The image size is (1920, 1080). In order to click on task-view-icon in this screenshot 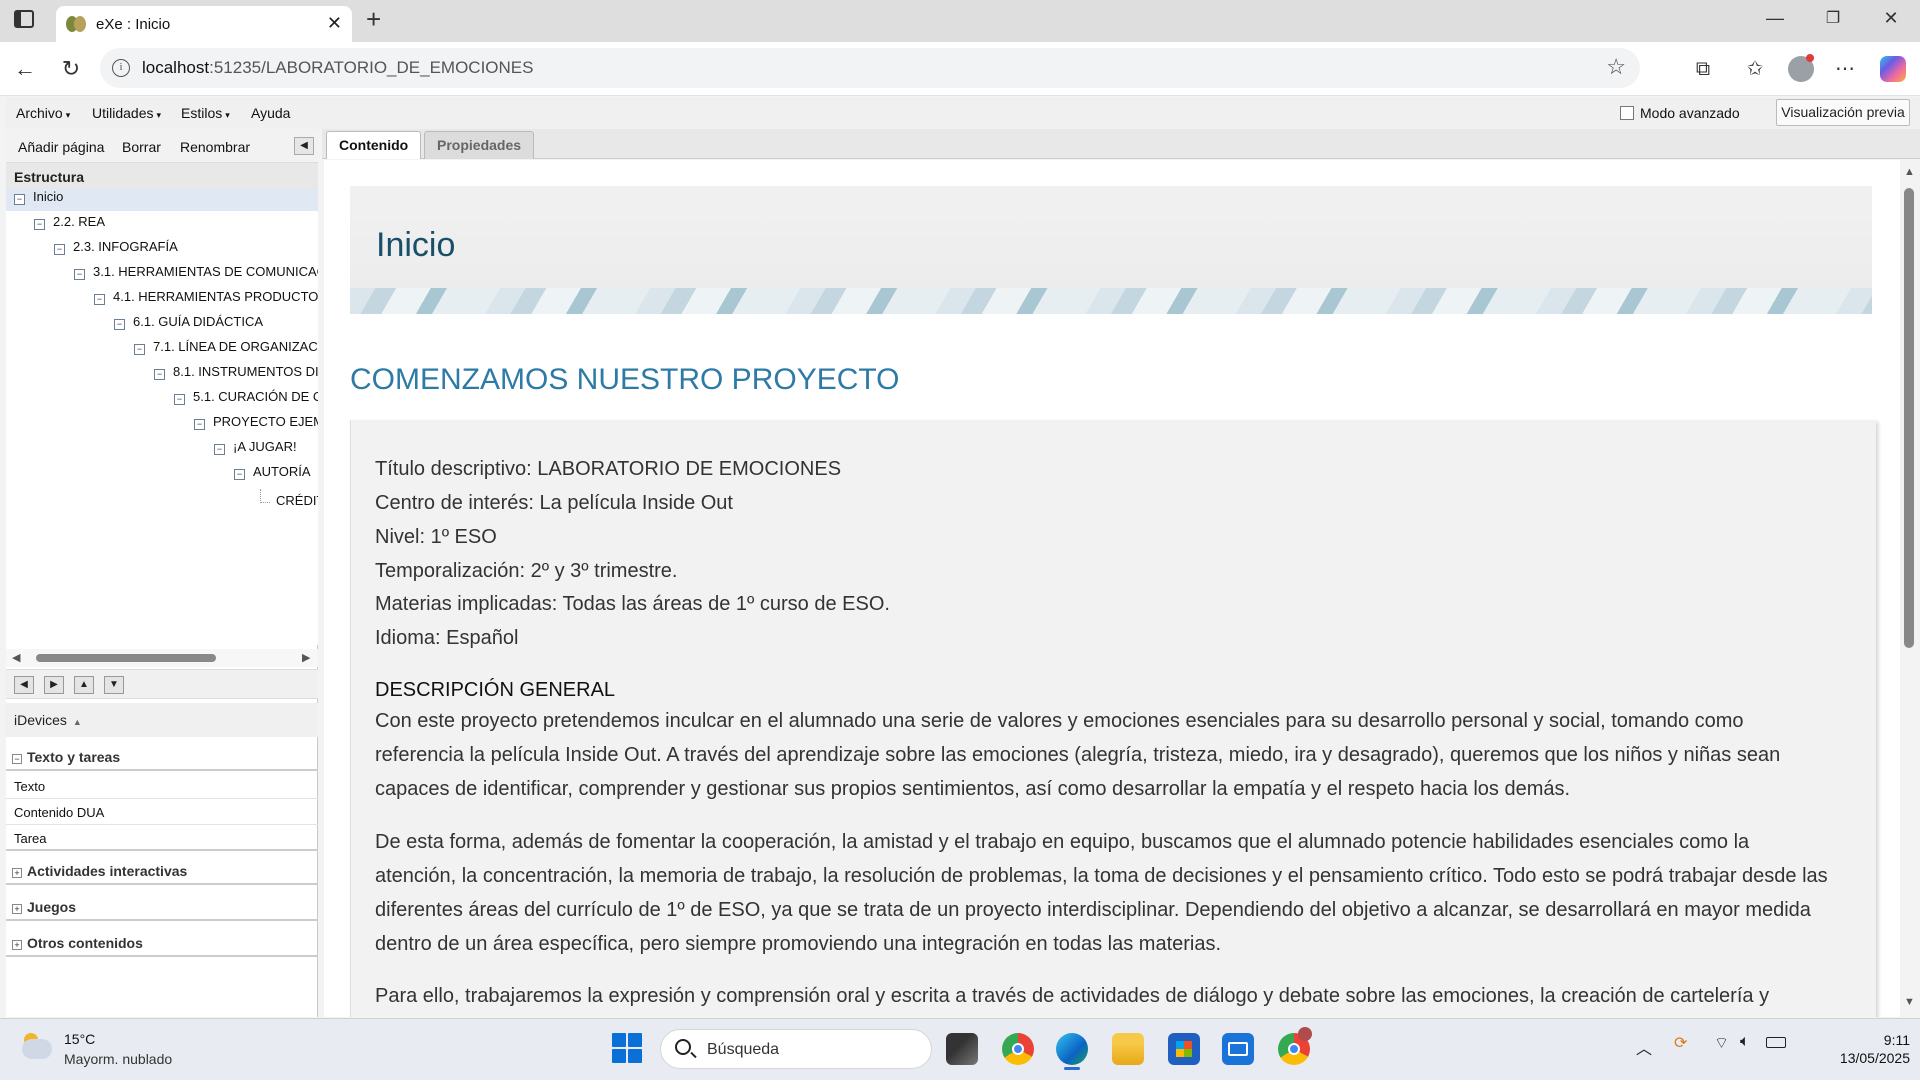, I will do `click(962, 1049)`.